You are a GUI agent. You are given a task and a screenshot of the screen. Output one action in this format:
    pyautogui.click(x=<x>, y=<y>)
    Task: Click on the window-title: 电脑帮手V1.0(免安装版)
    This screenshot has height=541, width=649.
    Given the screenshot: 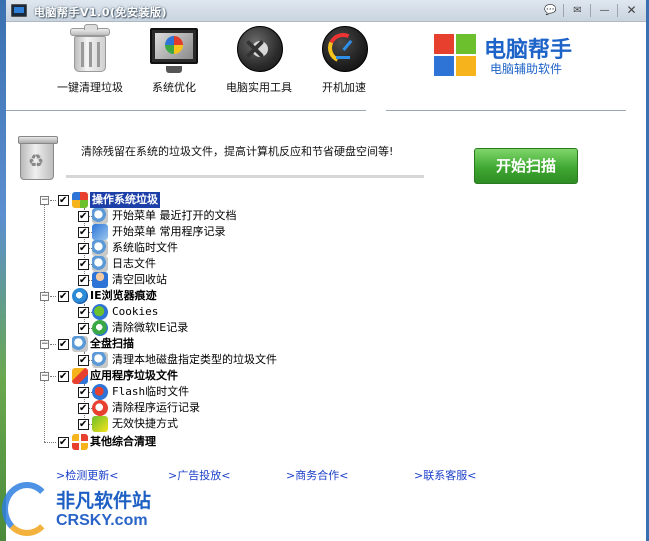 What is the action you would take?
    pyautogui.click(x=101, y=12)
    